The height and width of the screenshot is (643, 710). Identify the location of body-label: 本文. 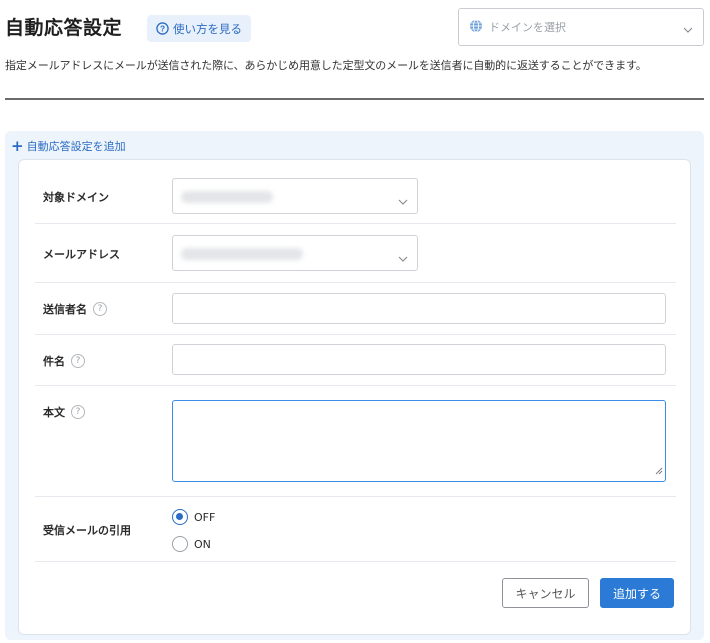
(54, 412).